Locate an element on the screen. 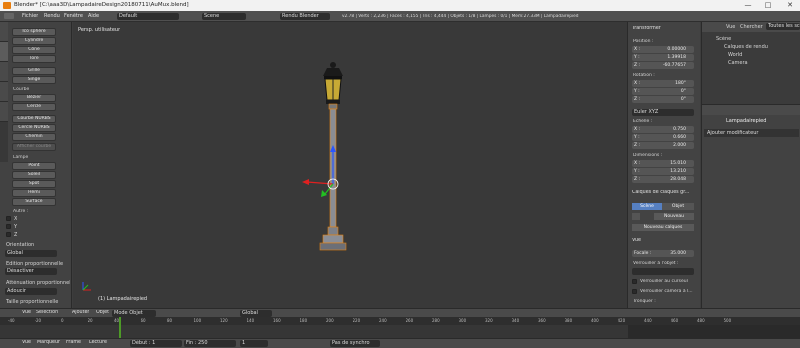 The height and width of the screenshot is (348, 800). grid-button: Grille is located at coordinates (34, 71).